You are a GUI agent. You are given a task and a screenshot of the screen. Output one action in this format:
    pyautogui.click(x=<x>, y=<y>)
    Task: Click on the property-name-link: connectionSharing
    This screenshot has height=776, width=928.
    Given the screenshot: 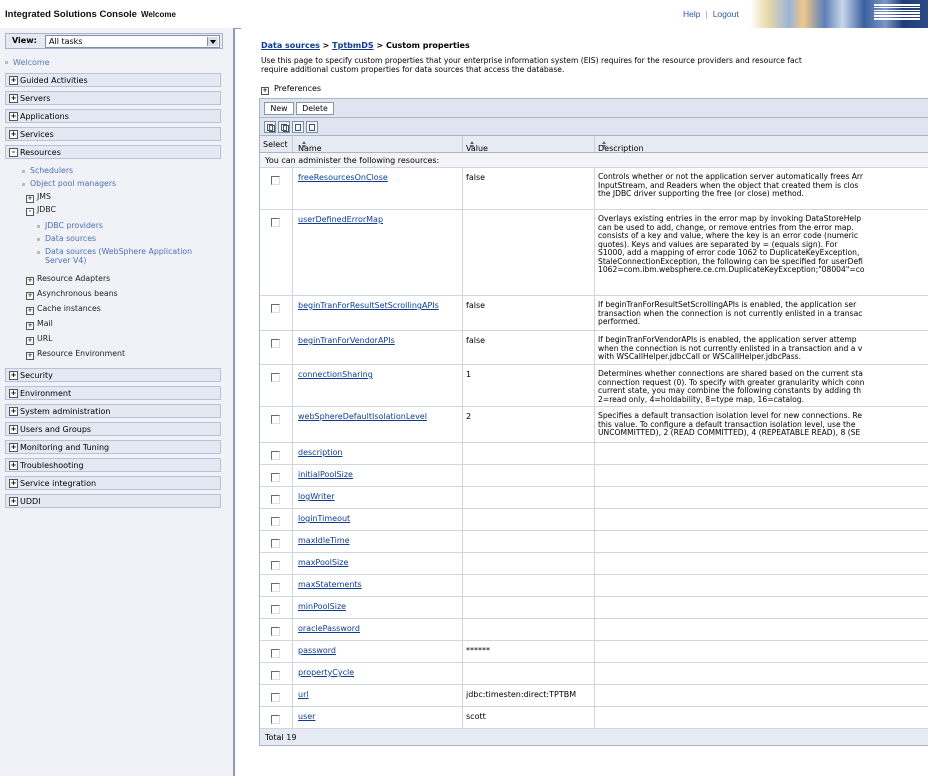 What is the action you would take?
    pyautogui.click(x=335, y=374)
    